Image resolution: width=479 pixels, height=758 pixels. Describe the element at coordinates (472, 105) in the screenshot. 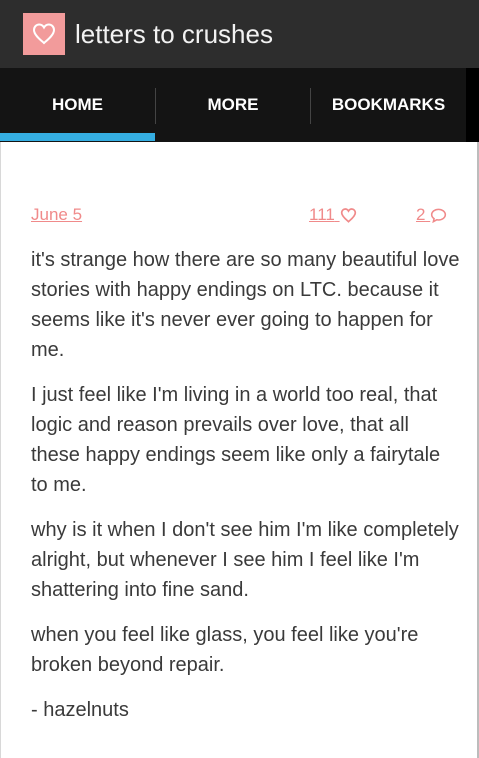

I see `tab-bar-edge` at that location.